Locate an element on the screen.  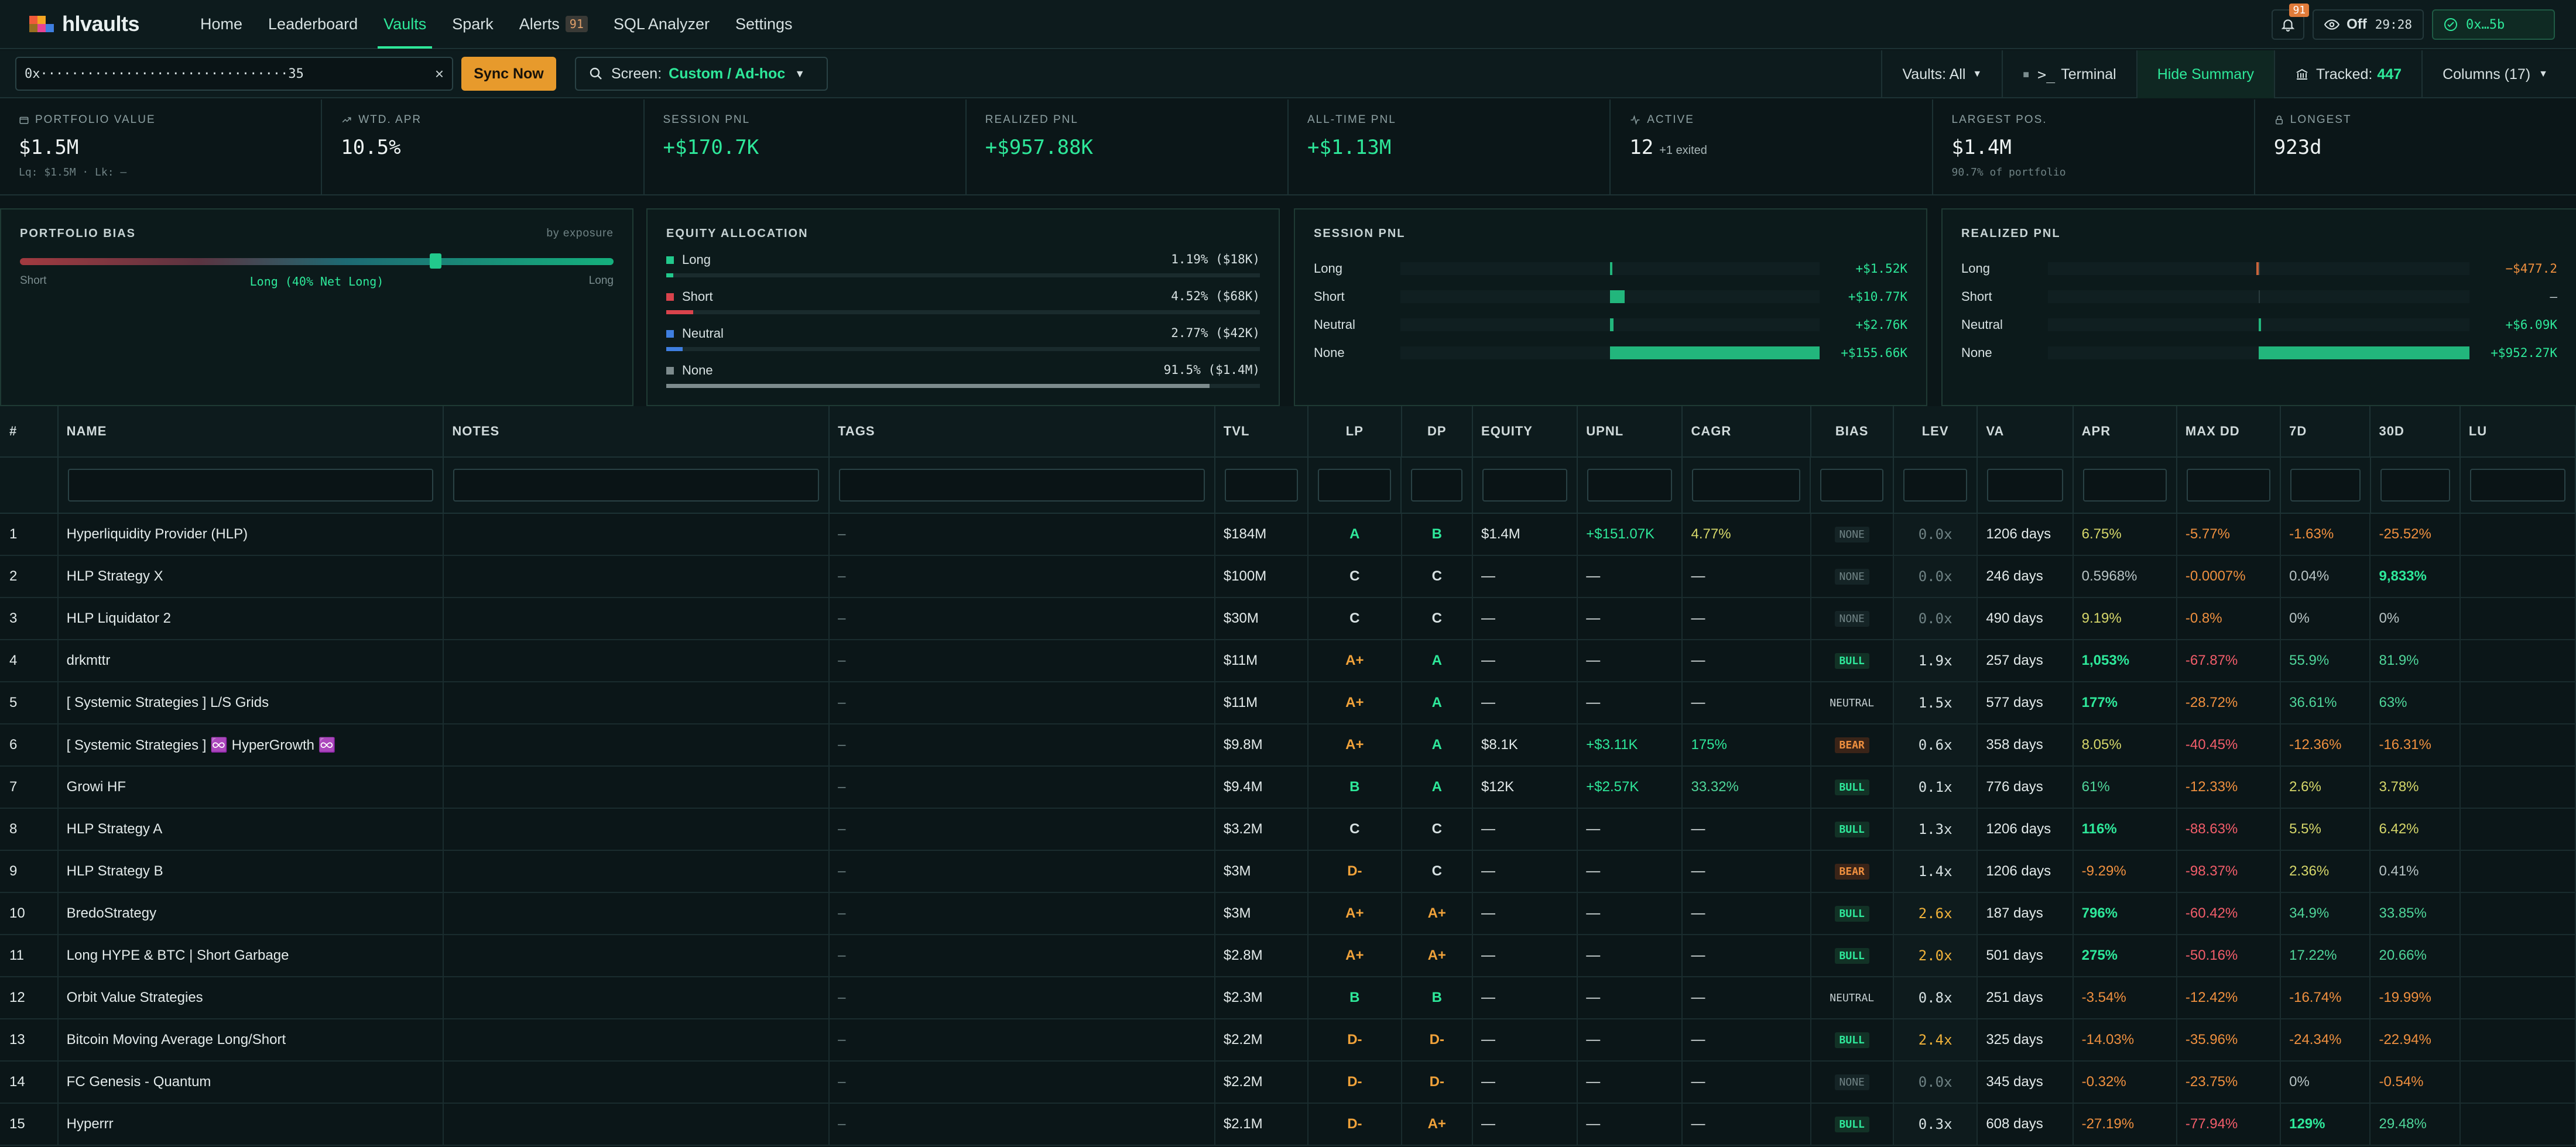
column-header-max-dd: MAX DD is located at coordinates (2229, 431).